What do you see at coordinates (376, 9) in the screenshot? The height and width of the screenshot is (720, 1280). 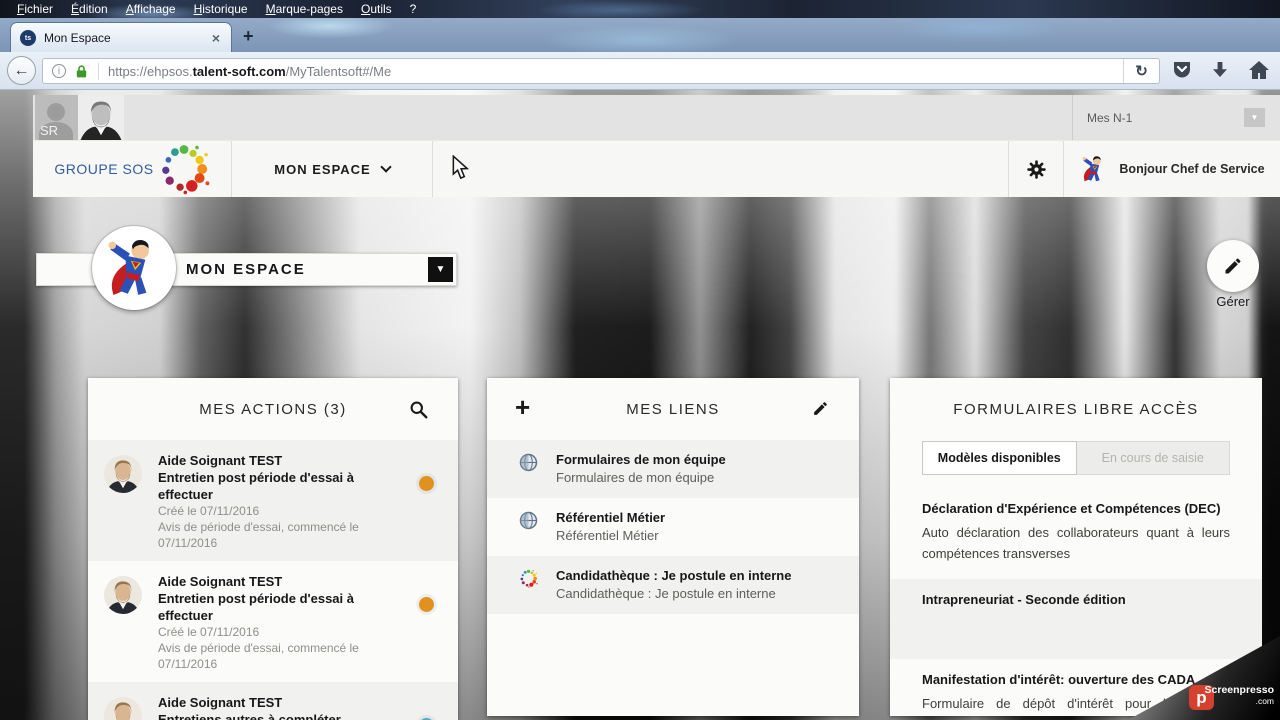 I see `menu-outils: Outils` at bounding box center [376, 9].